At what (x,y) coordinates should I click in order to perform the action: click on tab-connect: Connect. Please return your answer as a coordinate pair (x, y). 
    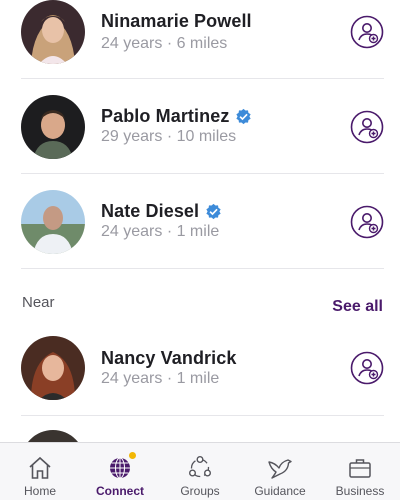
    Looking at the image, I should click on (120, 471).